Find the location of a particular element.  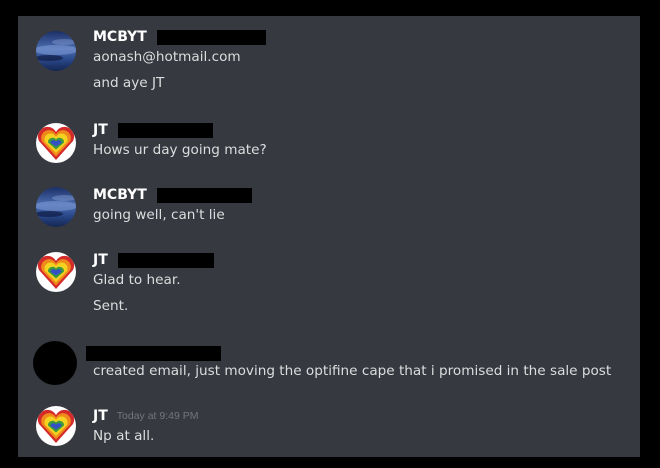

black-circle-avatar is located at coordinates (55, 363).